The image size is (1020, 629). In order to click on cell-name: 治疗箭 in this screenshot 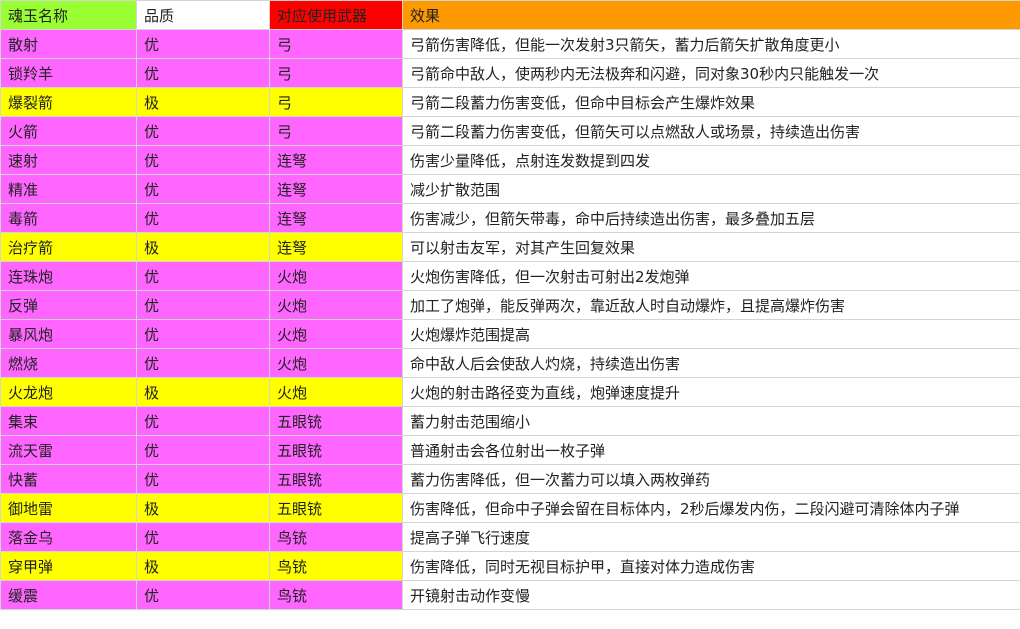, I will do `click(68, 247)`.